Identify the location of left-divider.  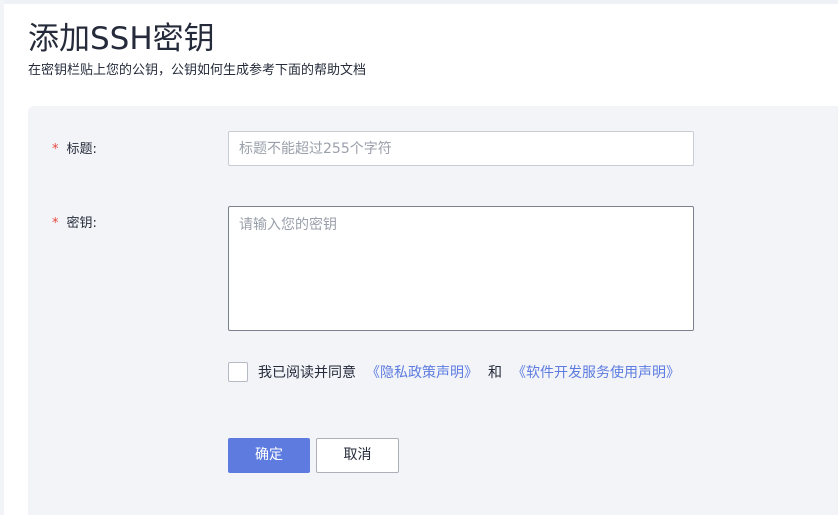
(2, 257).